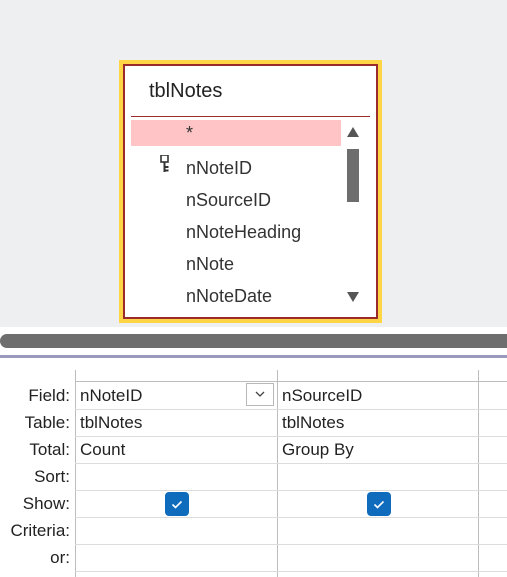 This screenshot has width=507, height=577. I want to click on row-label-criteria: Criteria:, so click(40, 530).